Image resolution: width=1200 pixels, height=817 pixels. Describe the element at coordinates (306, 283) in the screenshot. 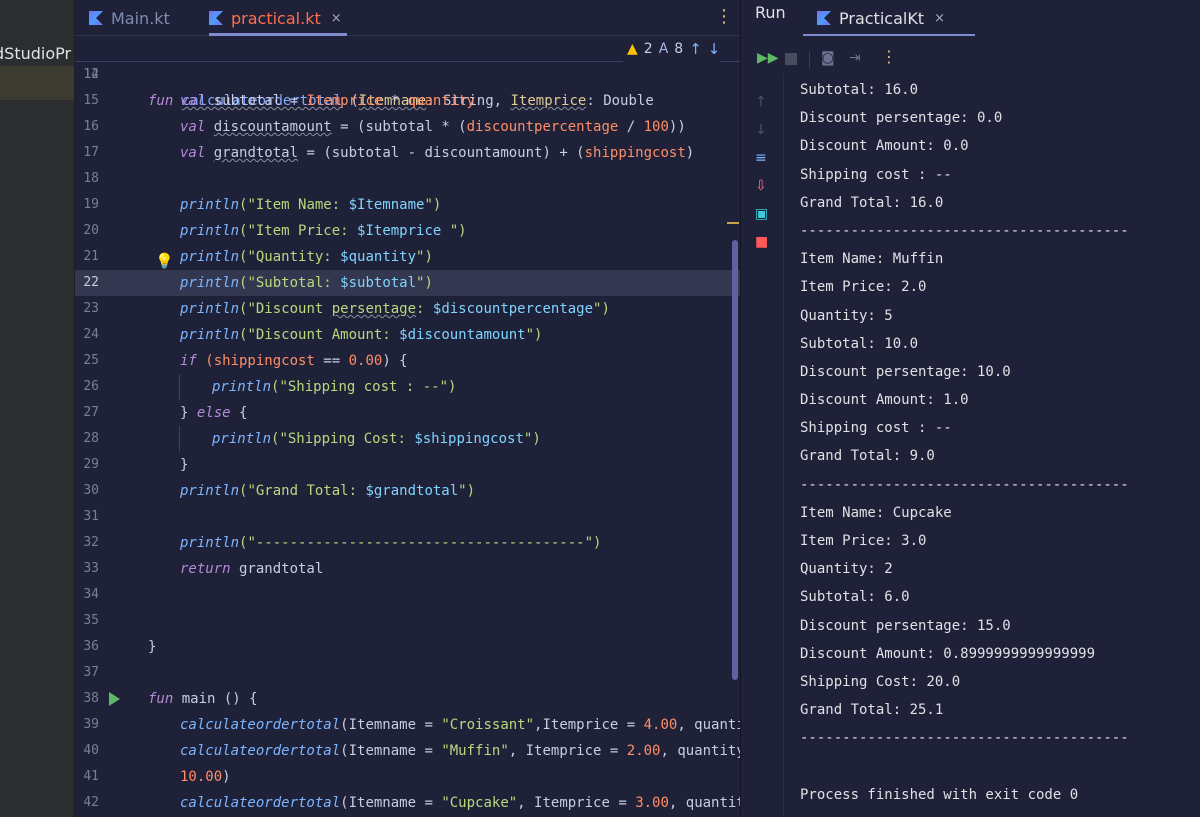

I see `code-text: println("Subtotal: $subtotal")` at that location.